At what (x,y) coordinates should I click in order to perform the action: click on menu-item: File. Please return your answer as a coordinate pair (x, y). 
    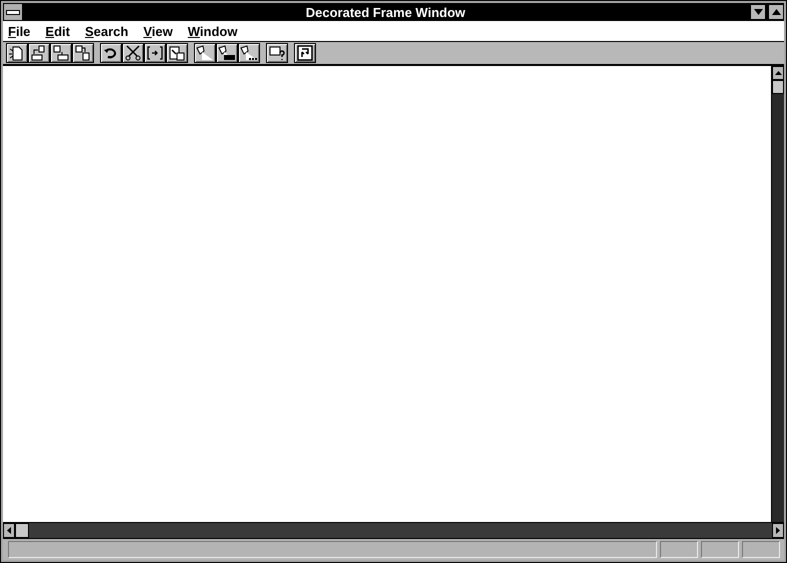
    Looking at the image, I should click on (19, 31).